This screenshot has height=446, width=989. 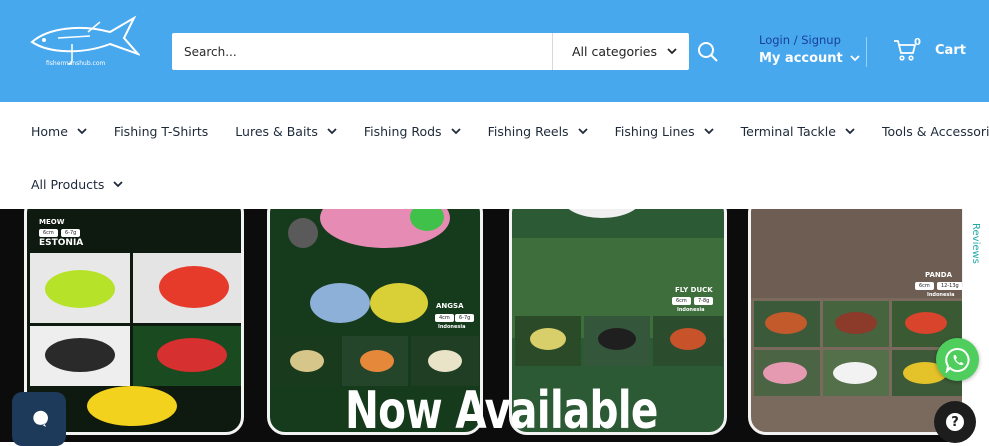 I want to click on my-account-button: My account, so click(x=809, y=58).